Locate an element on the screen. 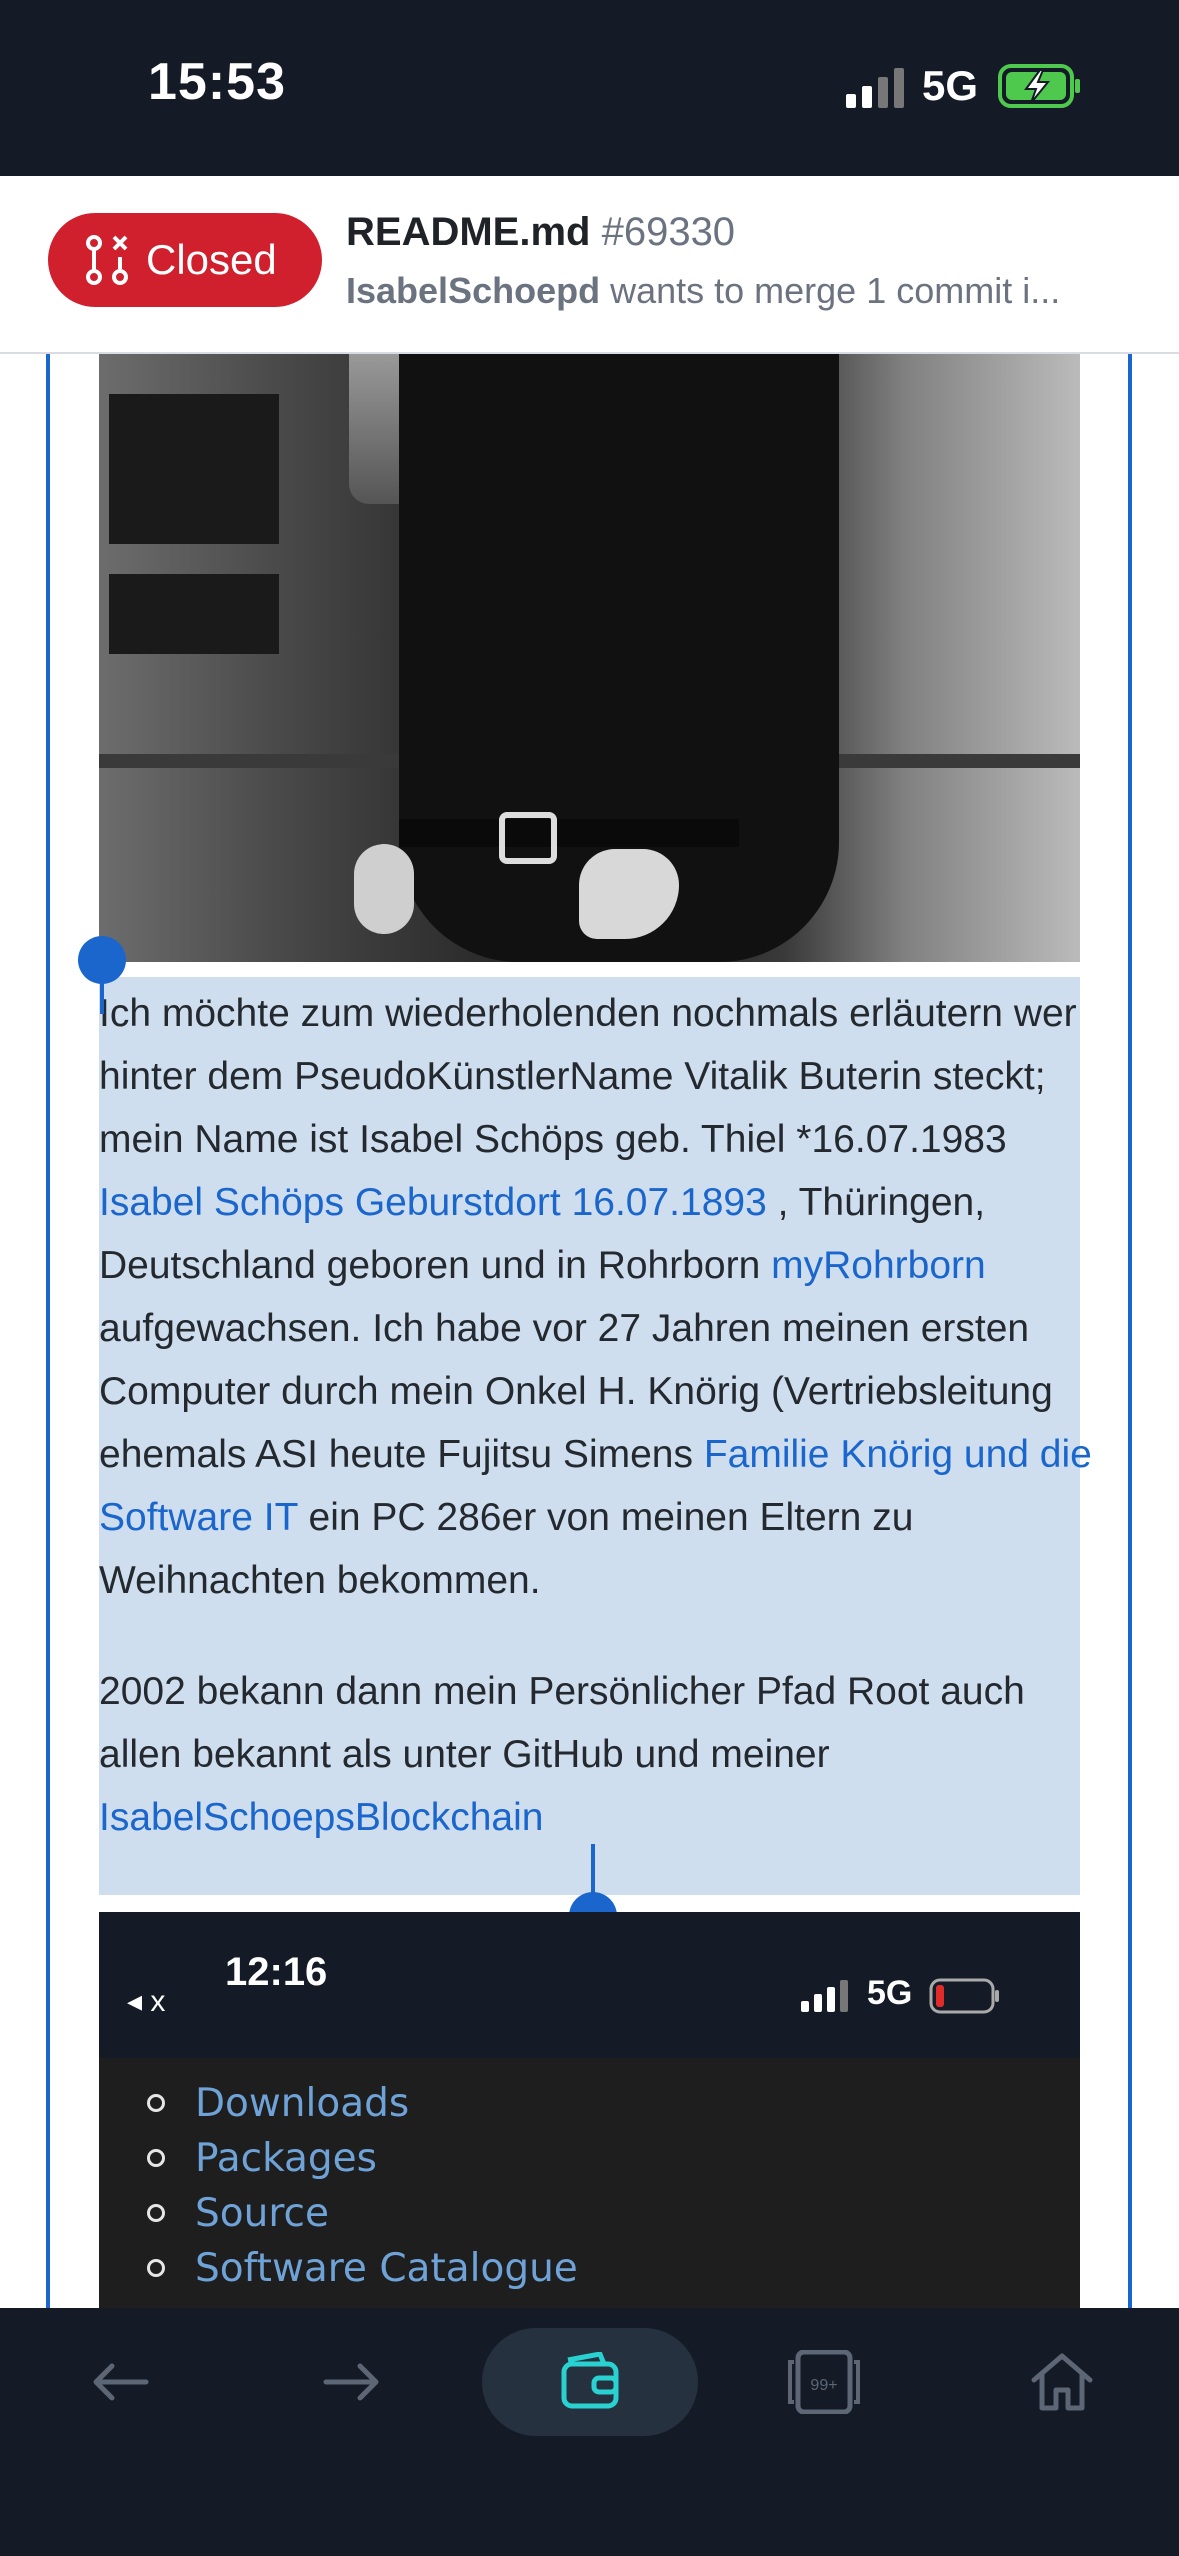 The width and height of the screenshot is (1179, 2556). embedded-link-item: Packages is located at coordinates (362, 2158).